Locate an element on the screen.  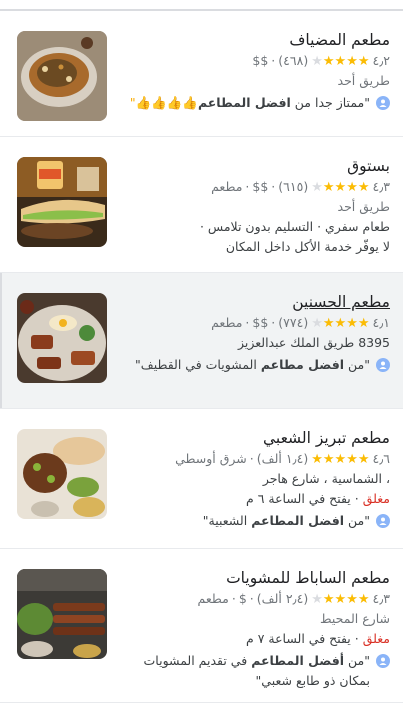
service-options: لا يوفّر خدمة الأكل داخل المكان is located at coordinates (307, 246).